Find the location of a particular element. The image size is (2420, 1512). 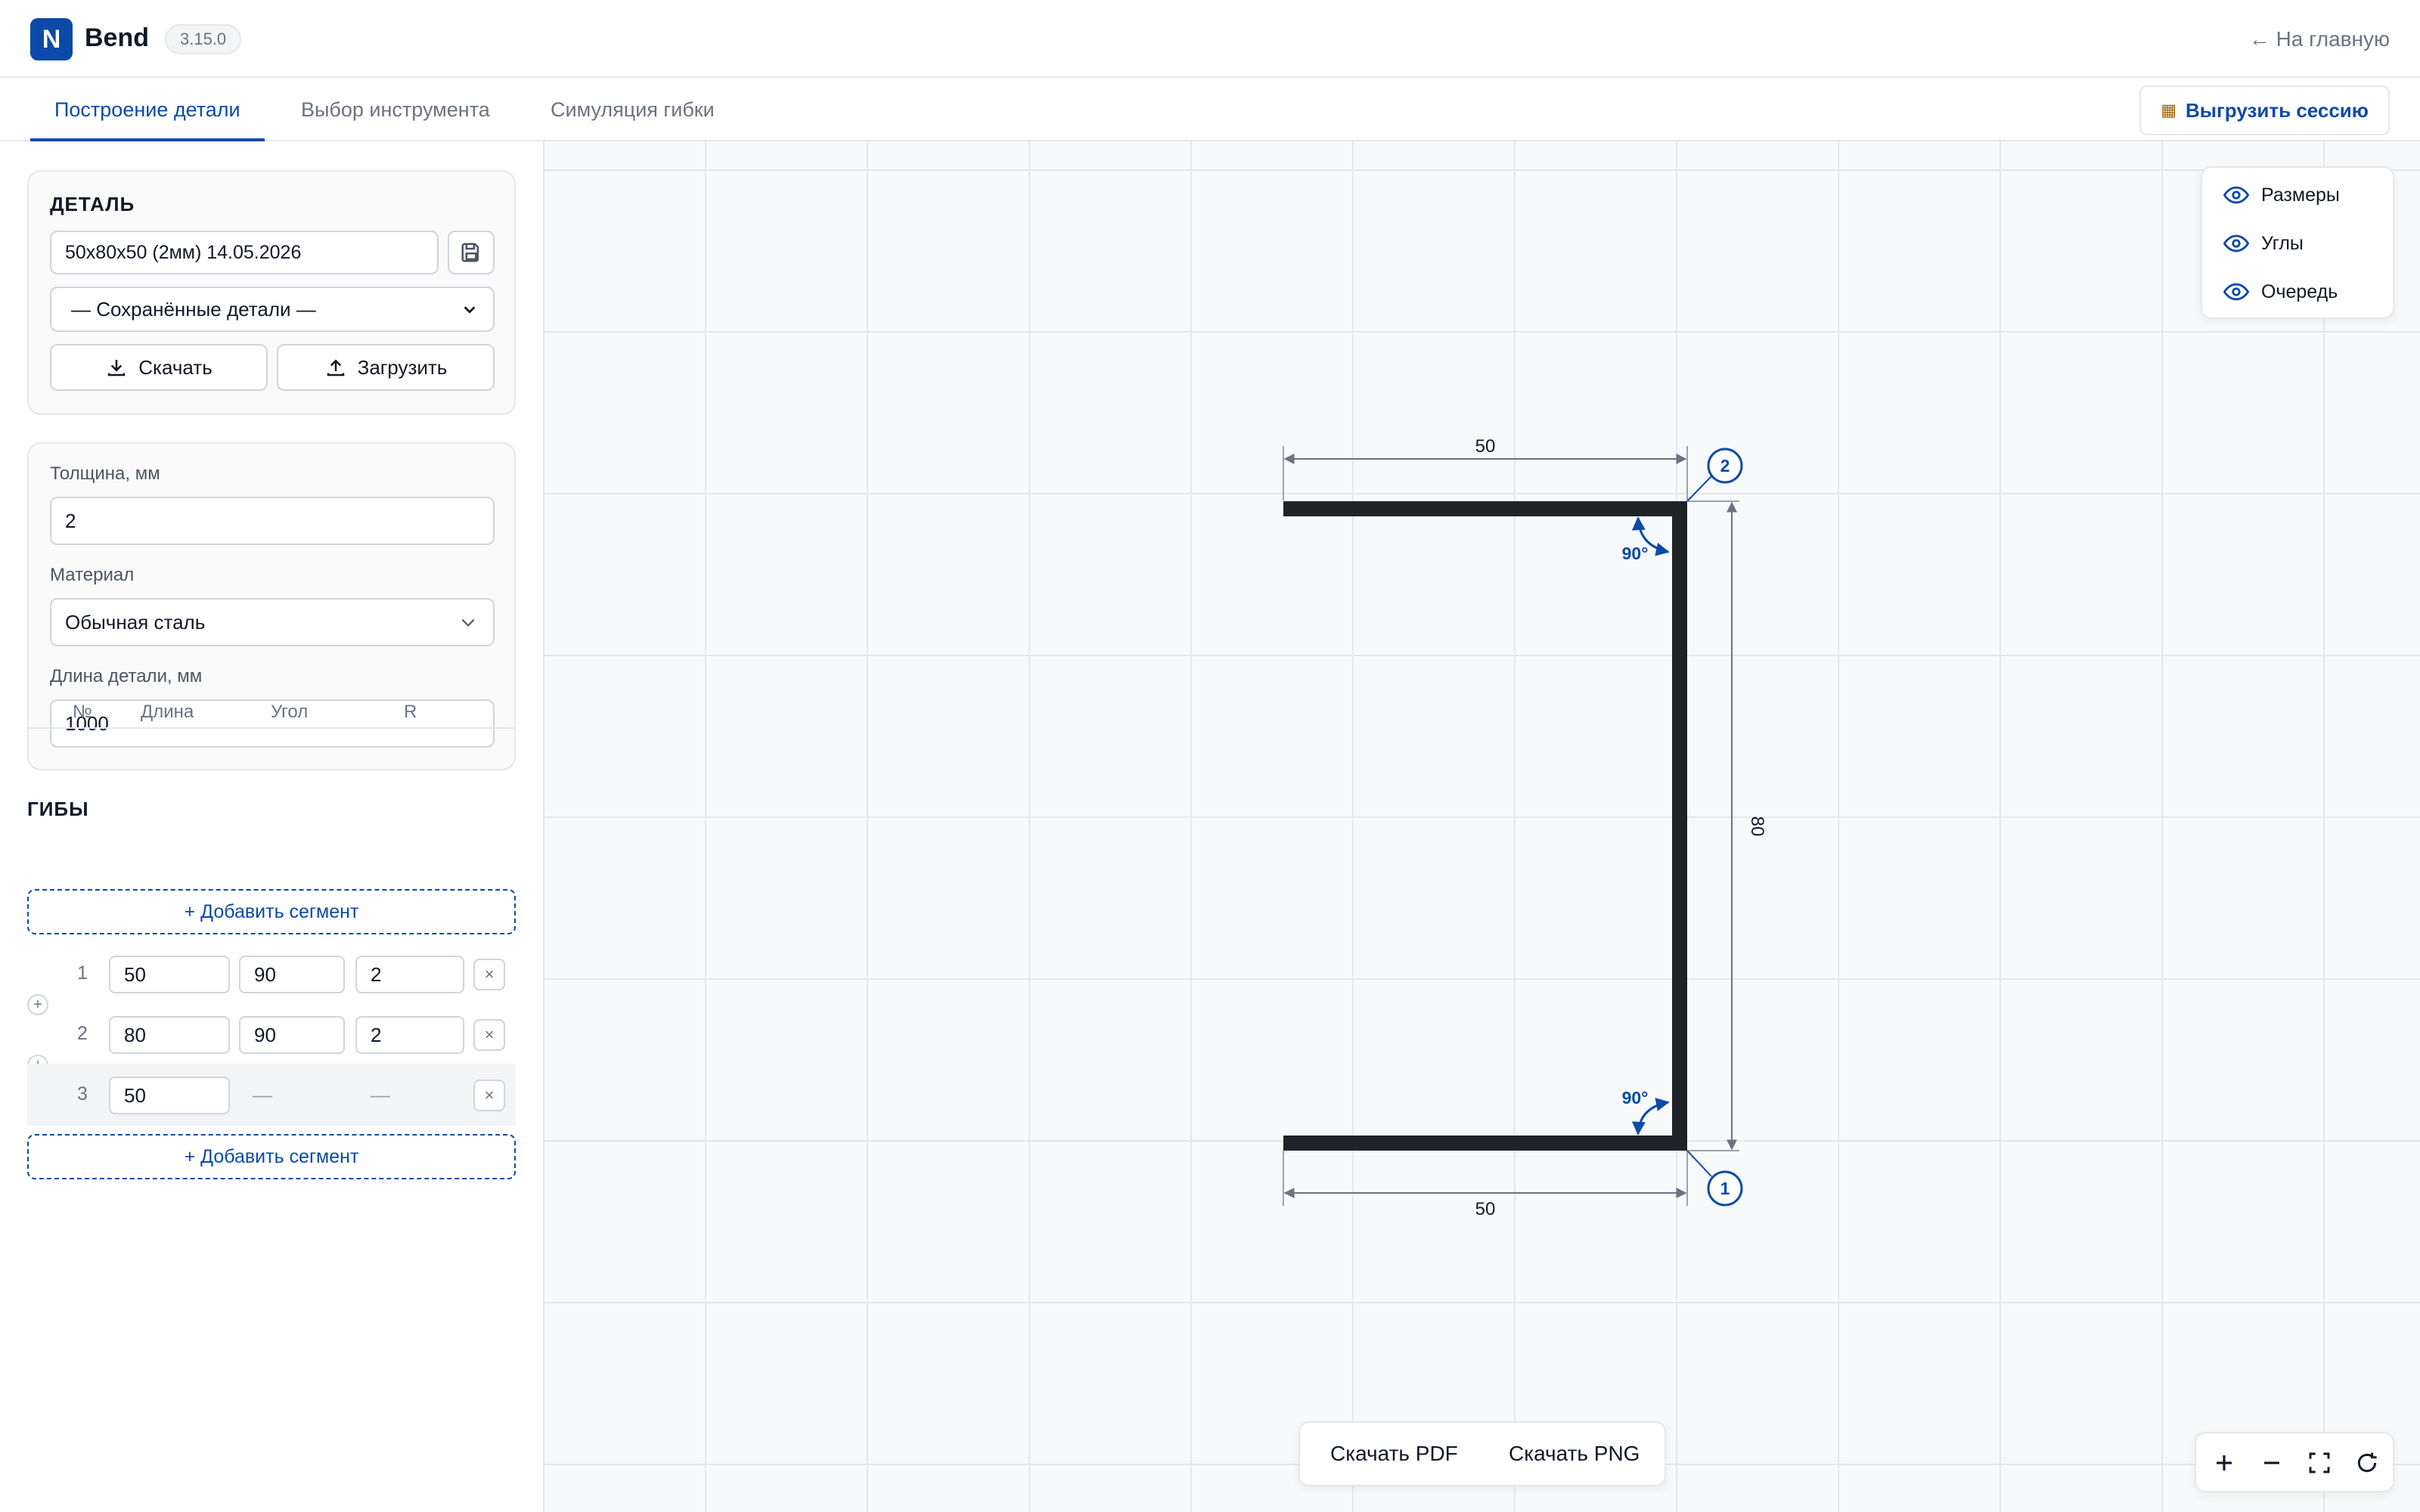

angle-bottom-label: 90° is located at coordinates (1635, 1098).